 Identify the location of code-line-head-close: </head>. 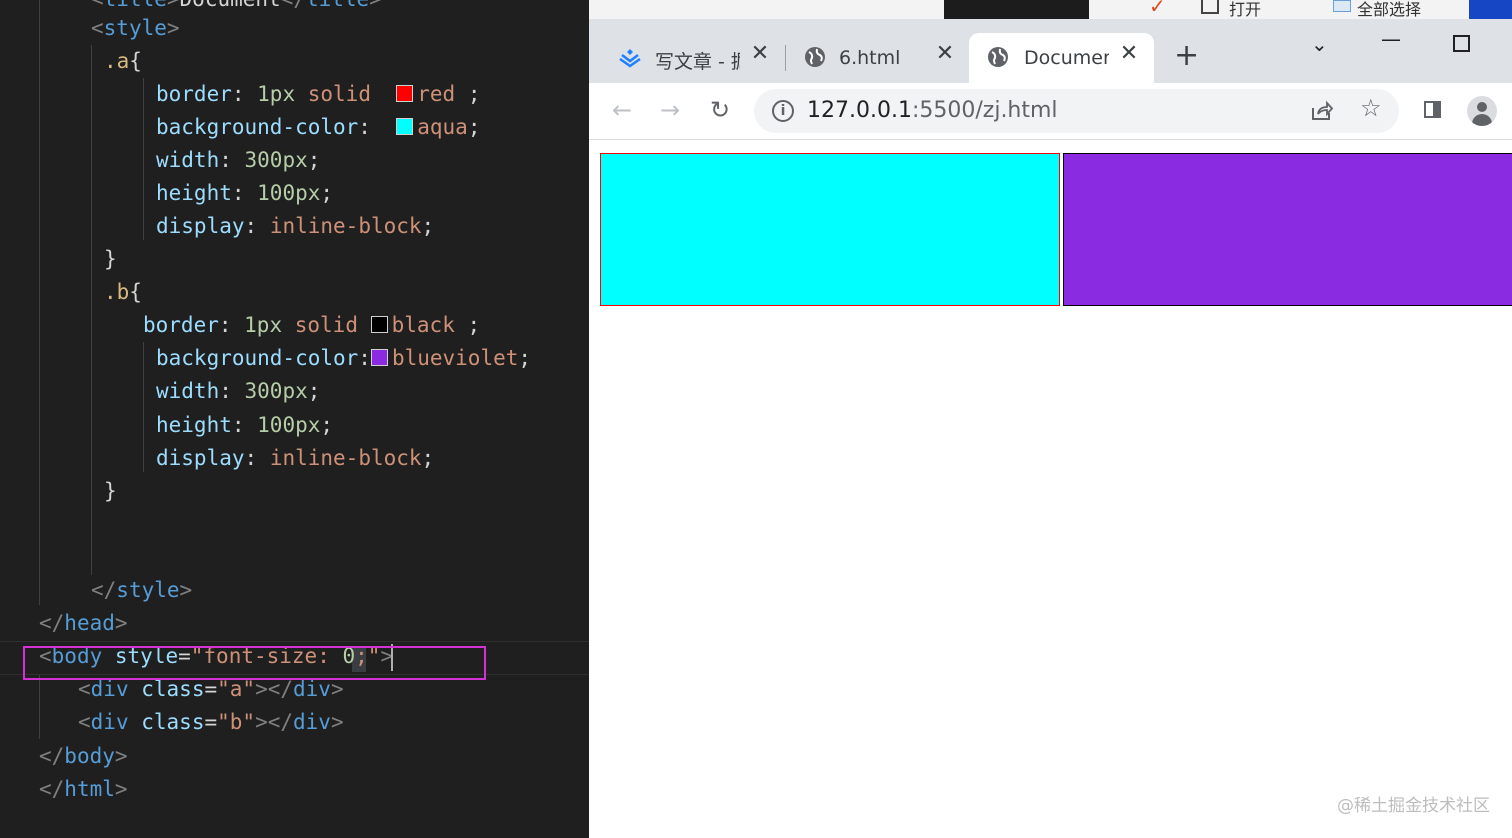
(83, 623).